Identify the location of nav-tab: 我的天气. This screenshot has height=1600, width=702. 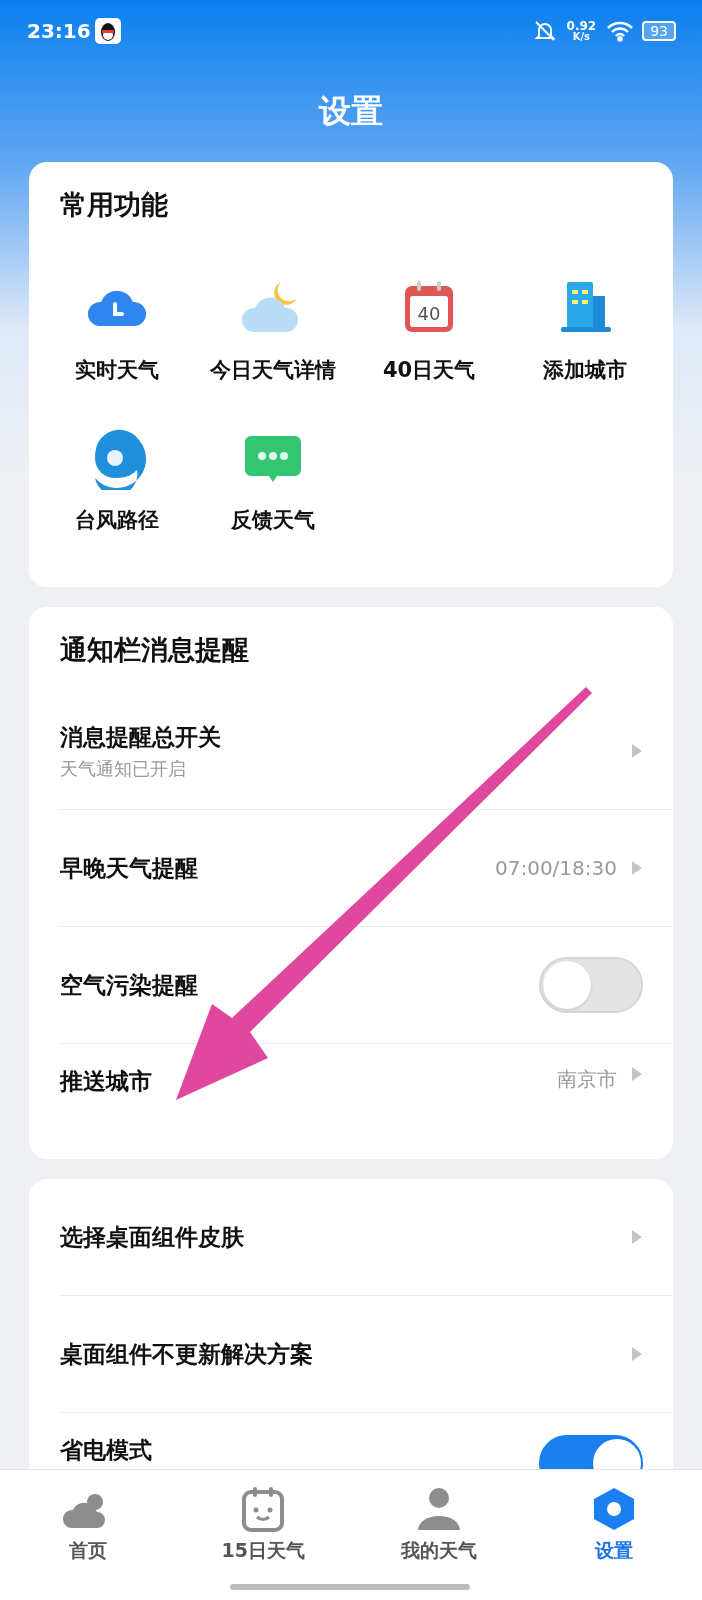
(439, 1535).